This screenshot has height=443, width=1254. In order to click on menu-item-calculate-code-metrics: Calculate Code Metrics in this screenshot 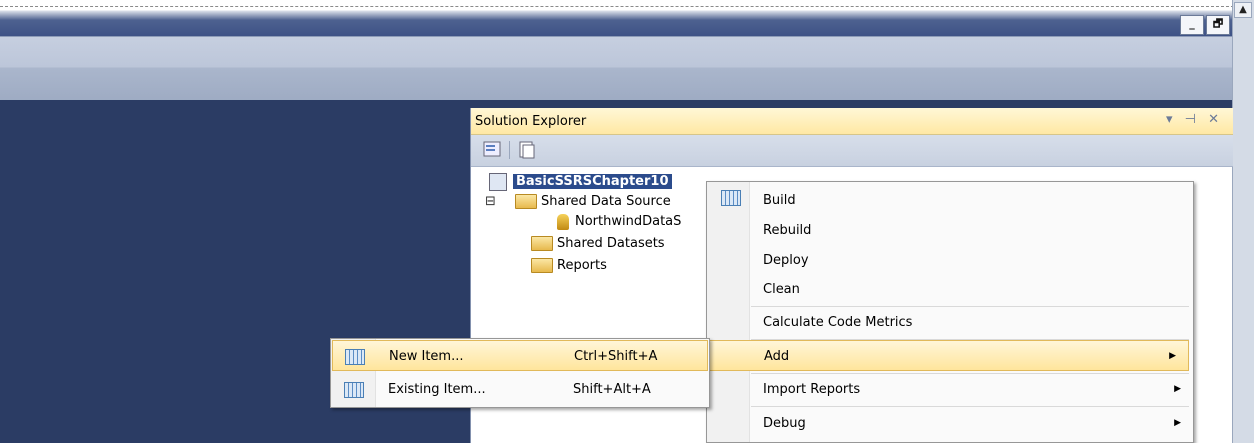, I will do `click(950, 322)`.